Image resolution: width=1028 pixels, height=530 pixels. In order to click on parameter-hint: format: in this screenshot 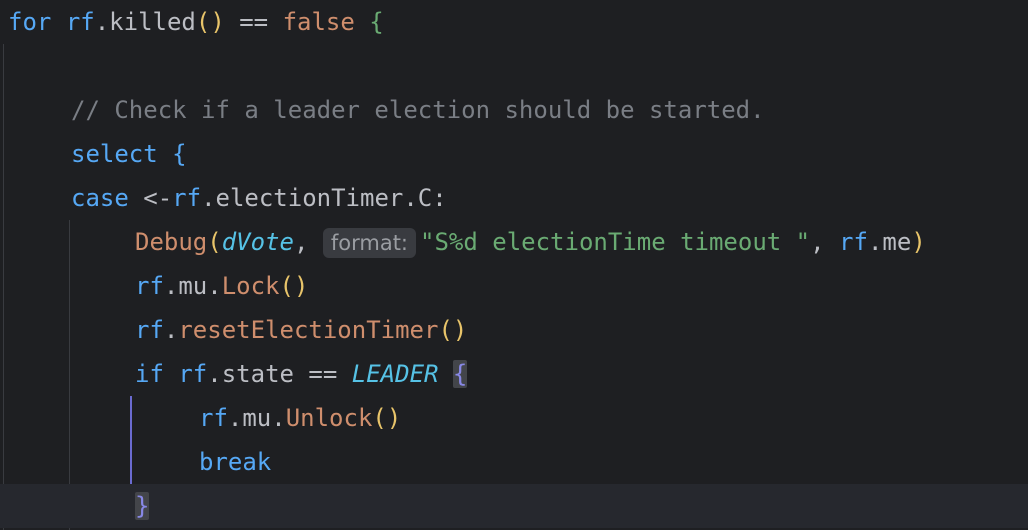, I will do `click(369, 243)`.